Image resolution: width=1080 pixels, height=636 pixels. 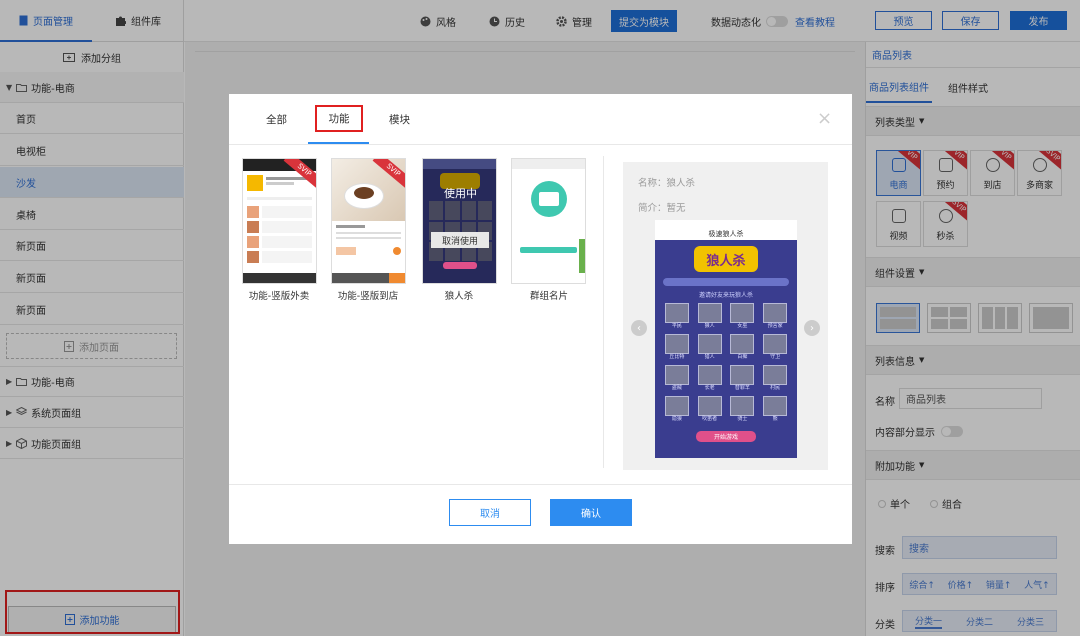 What do you see at coordinates (548, 221) in the screenshot?
I see `template-card-group-namecard` at bounding box center [548, 221].